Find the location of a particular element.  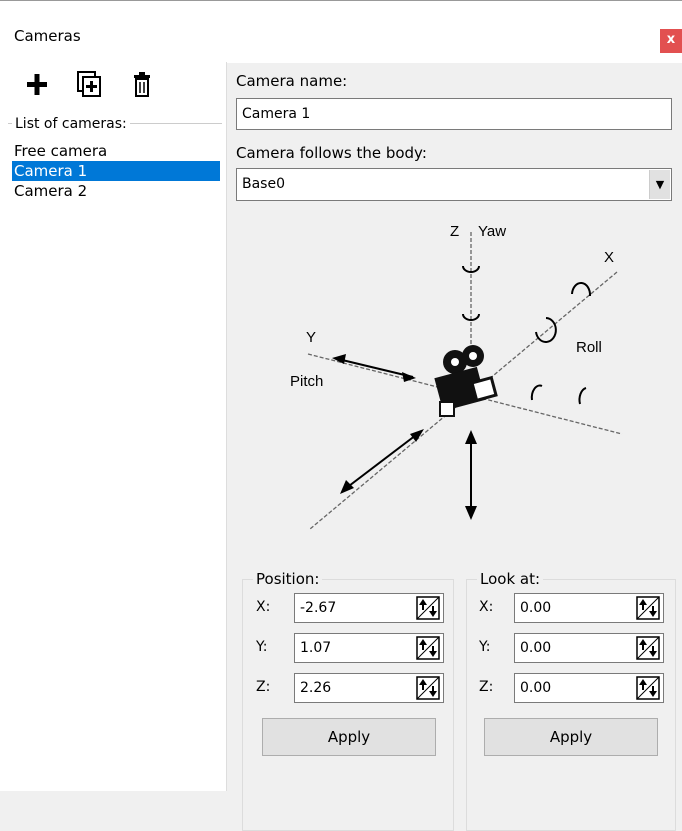

follows-dropdown: Base0 ▼ is located at coordinates (454, 184).